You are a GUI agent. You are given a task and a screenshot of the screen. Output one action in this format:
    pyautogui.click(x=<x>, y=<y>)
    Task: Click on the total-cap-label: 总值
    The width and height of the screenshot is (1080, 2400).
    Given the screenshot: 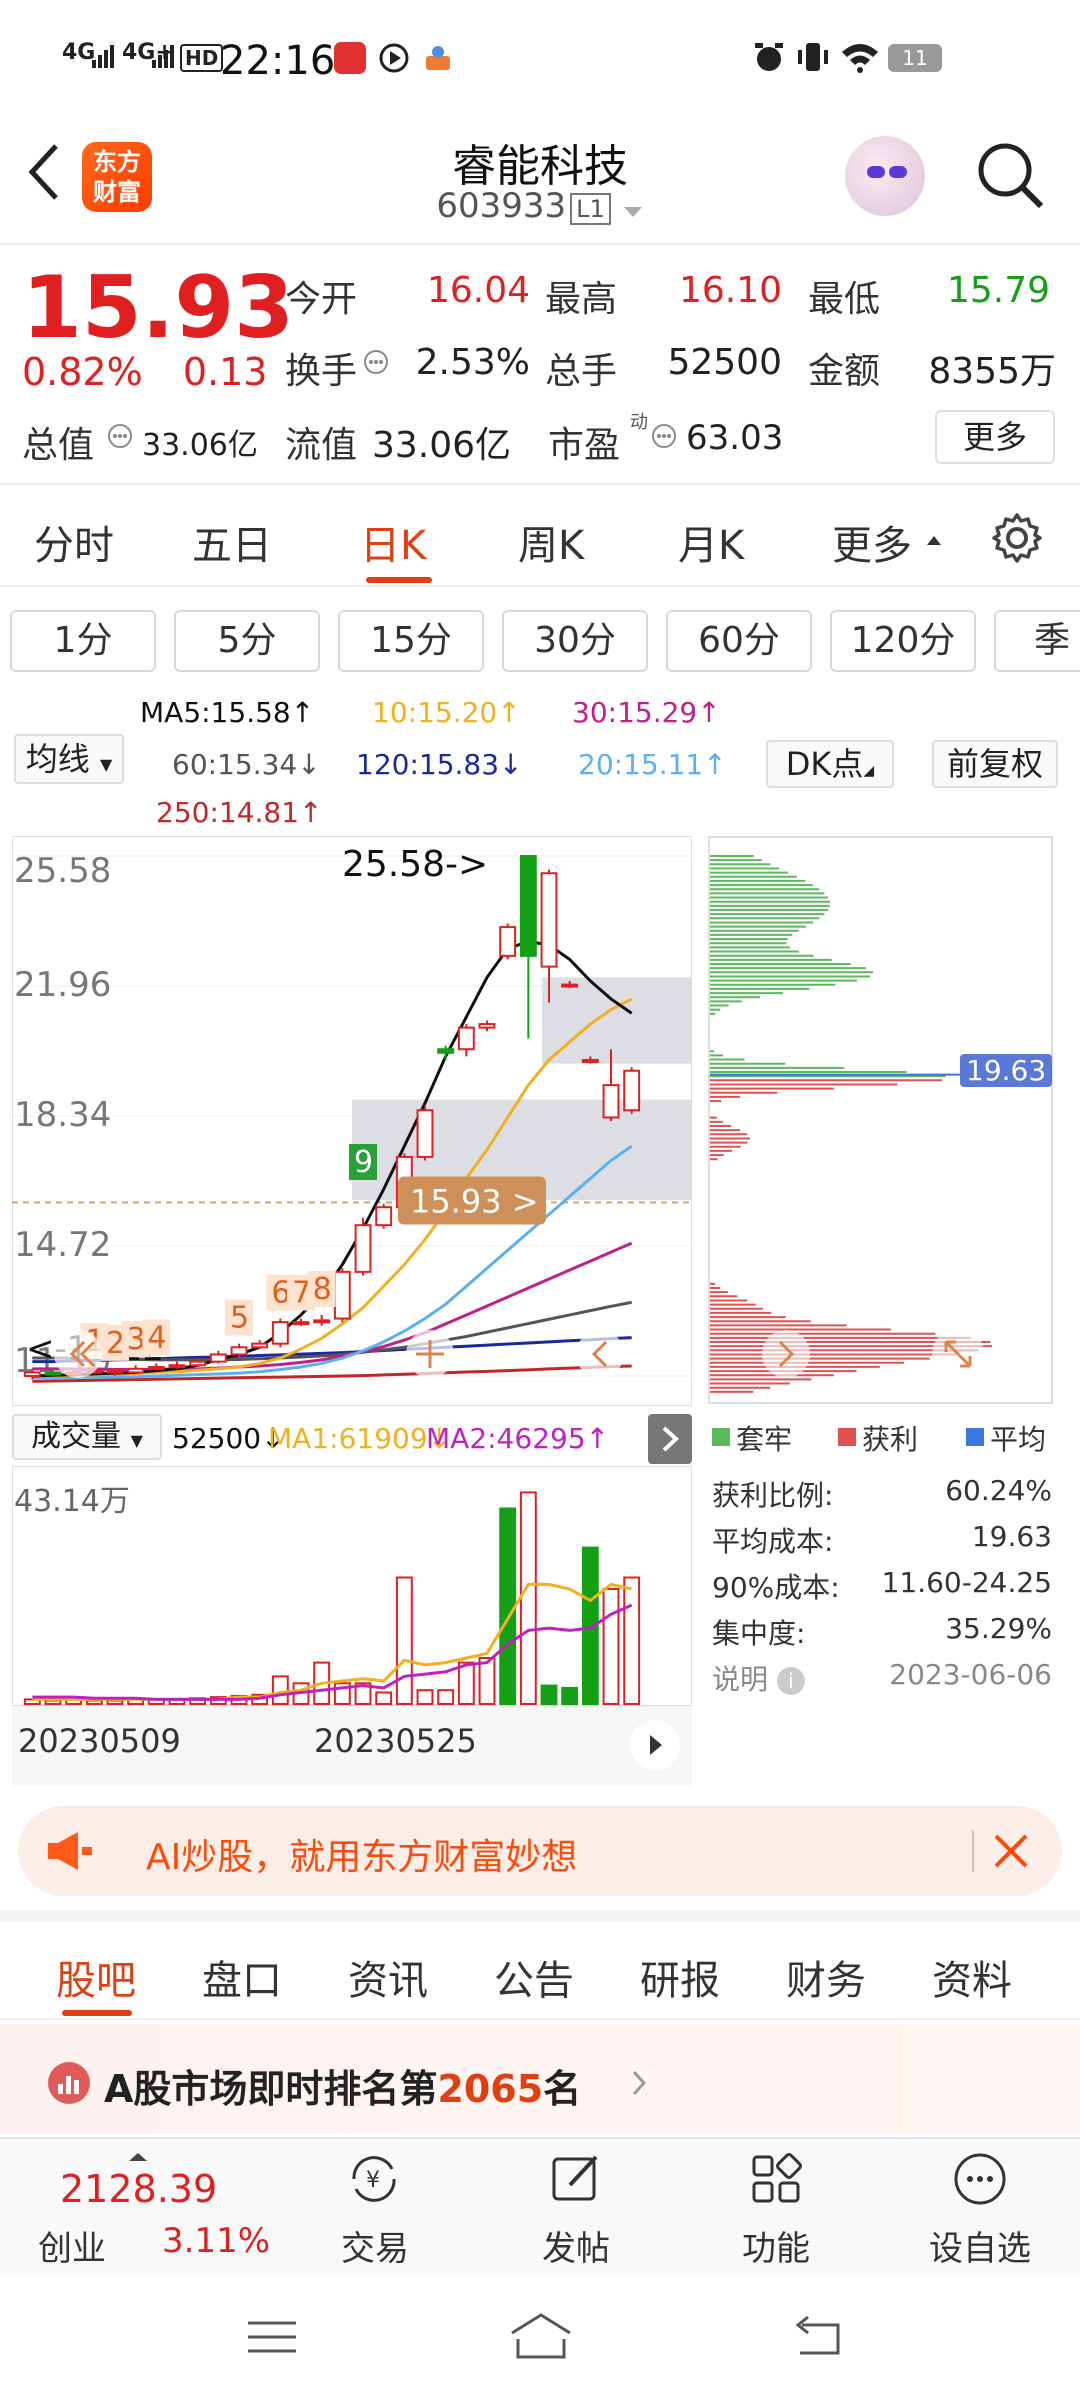 What is the action you would take?
    pyautogui.click(x=58, y=445)
    